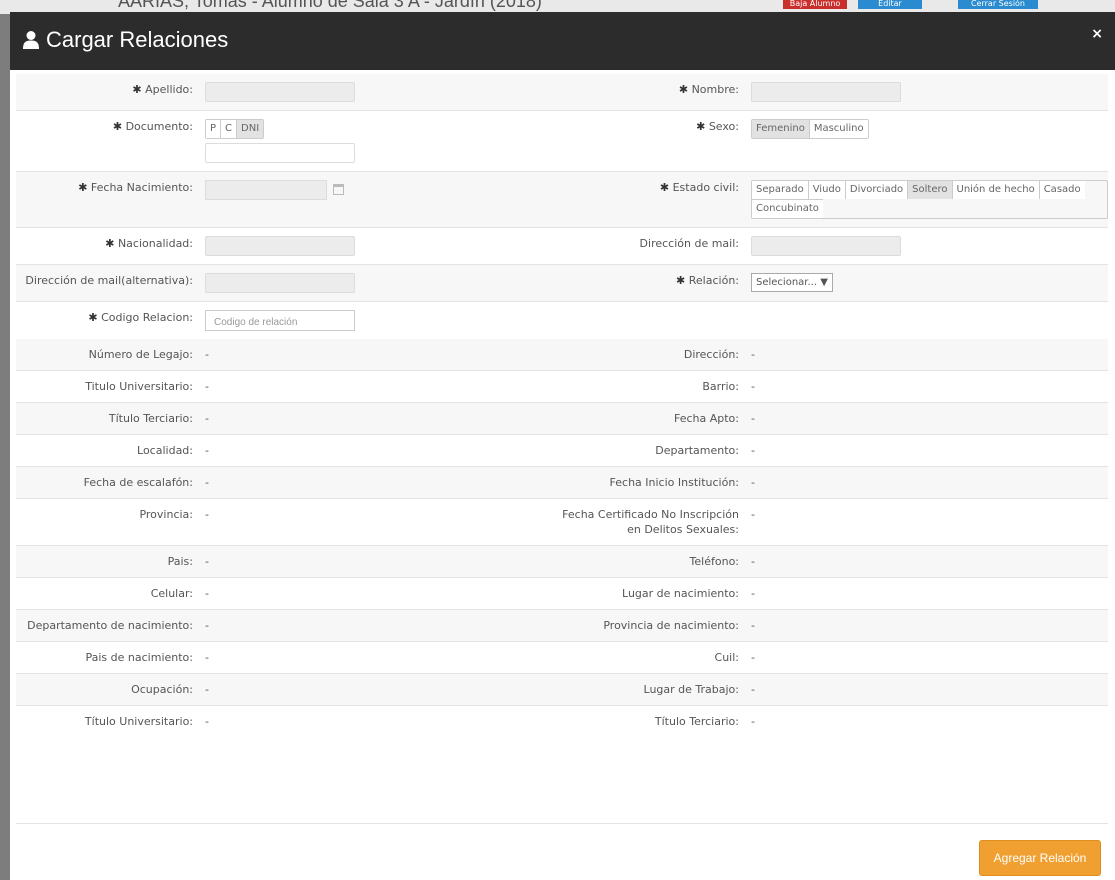 The image size is (1115, 880). I want to click on info-label: Lugar de nacimiento:, so click(680, 593).